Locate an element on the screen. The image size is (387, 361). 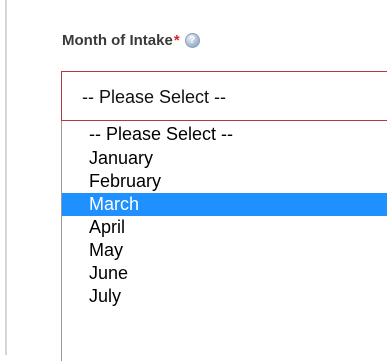
help-circle-icon: ? is located at coordinates (192, 40).